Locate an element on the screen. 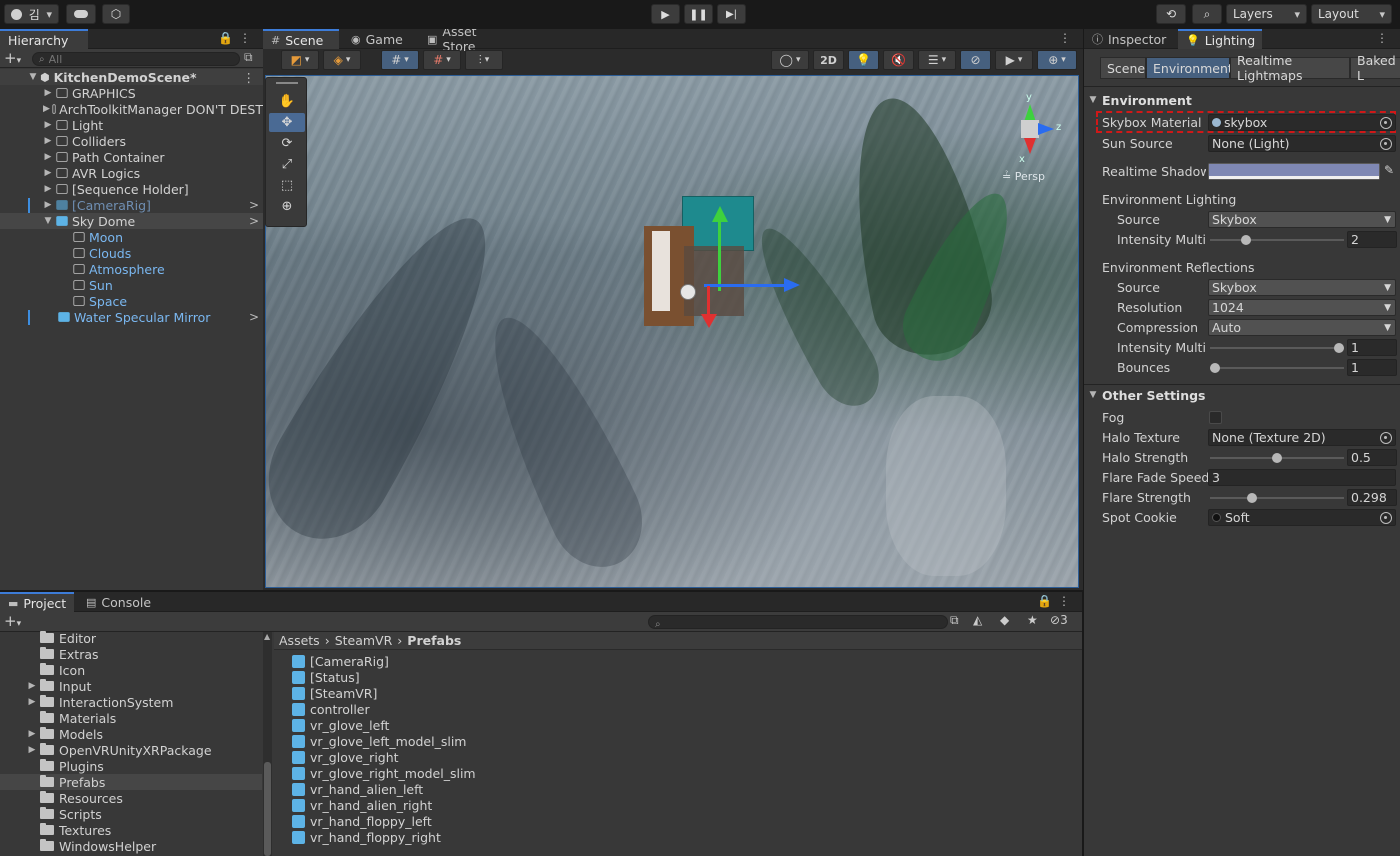  folder-item: Extras is located at coordinates (131, 654).